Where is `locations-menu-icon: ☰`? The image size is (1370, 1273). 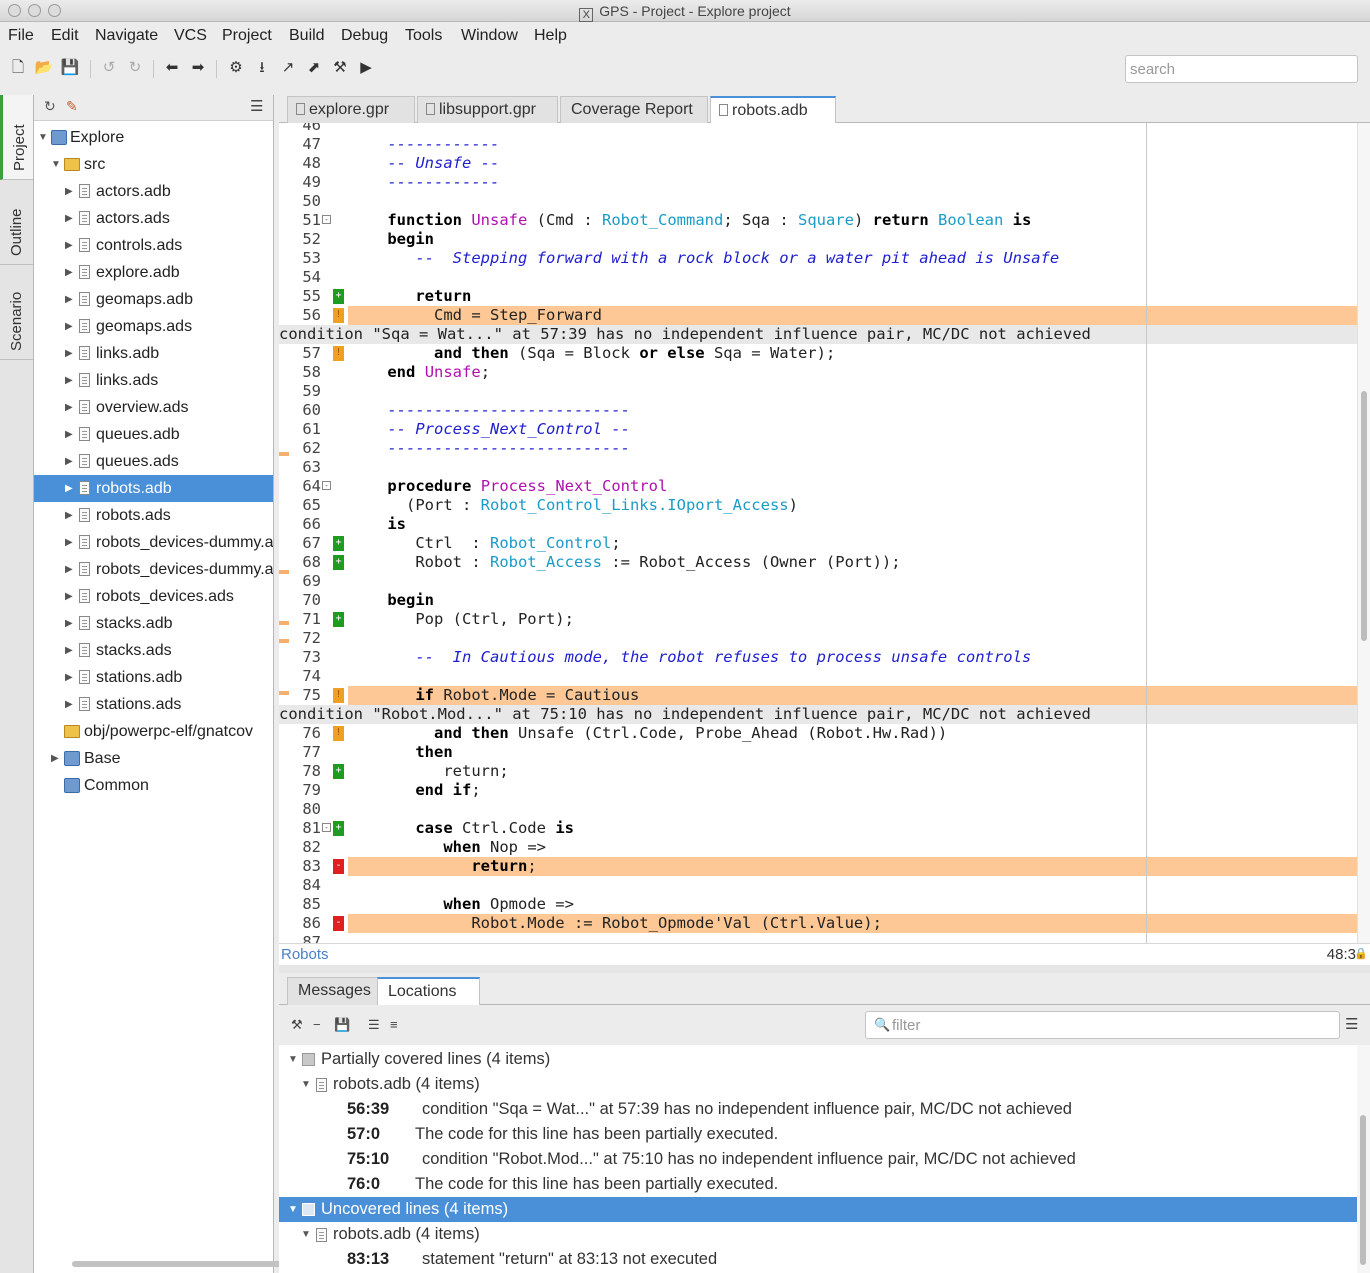
locations-menu-icon: ☰ is located at coordinates (1351, 1024).